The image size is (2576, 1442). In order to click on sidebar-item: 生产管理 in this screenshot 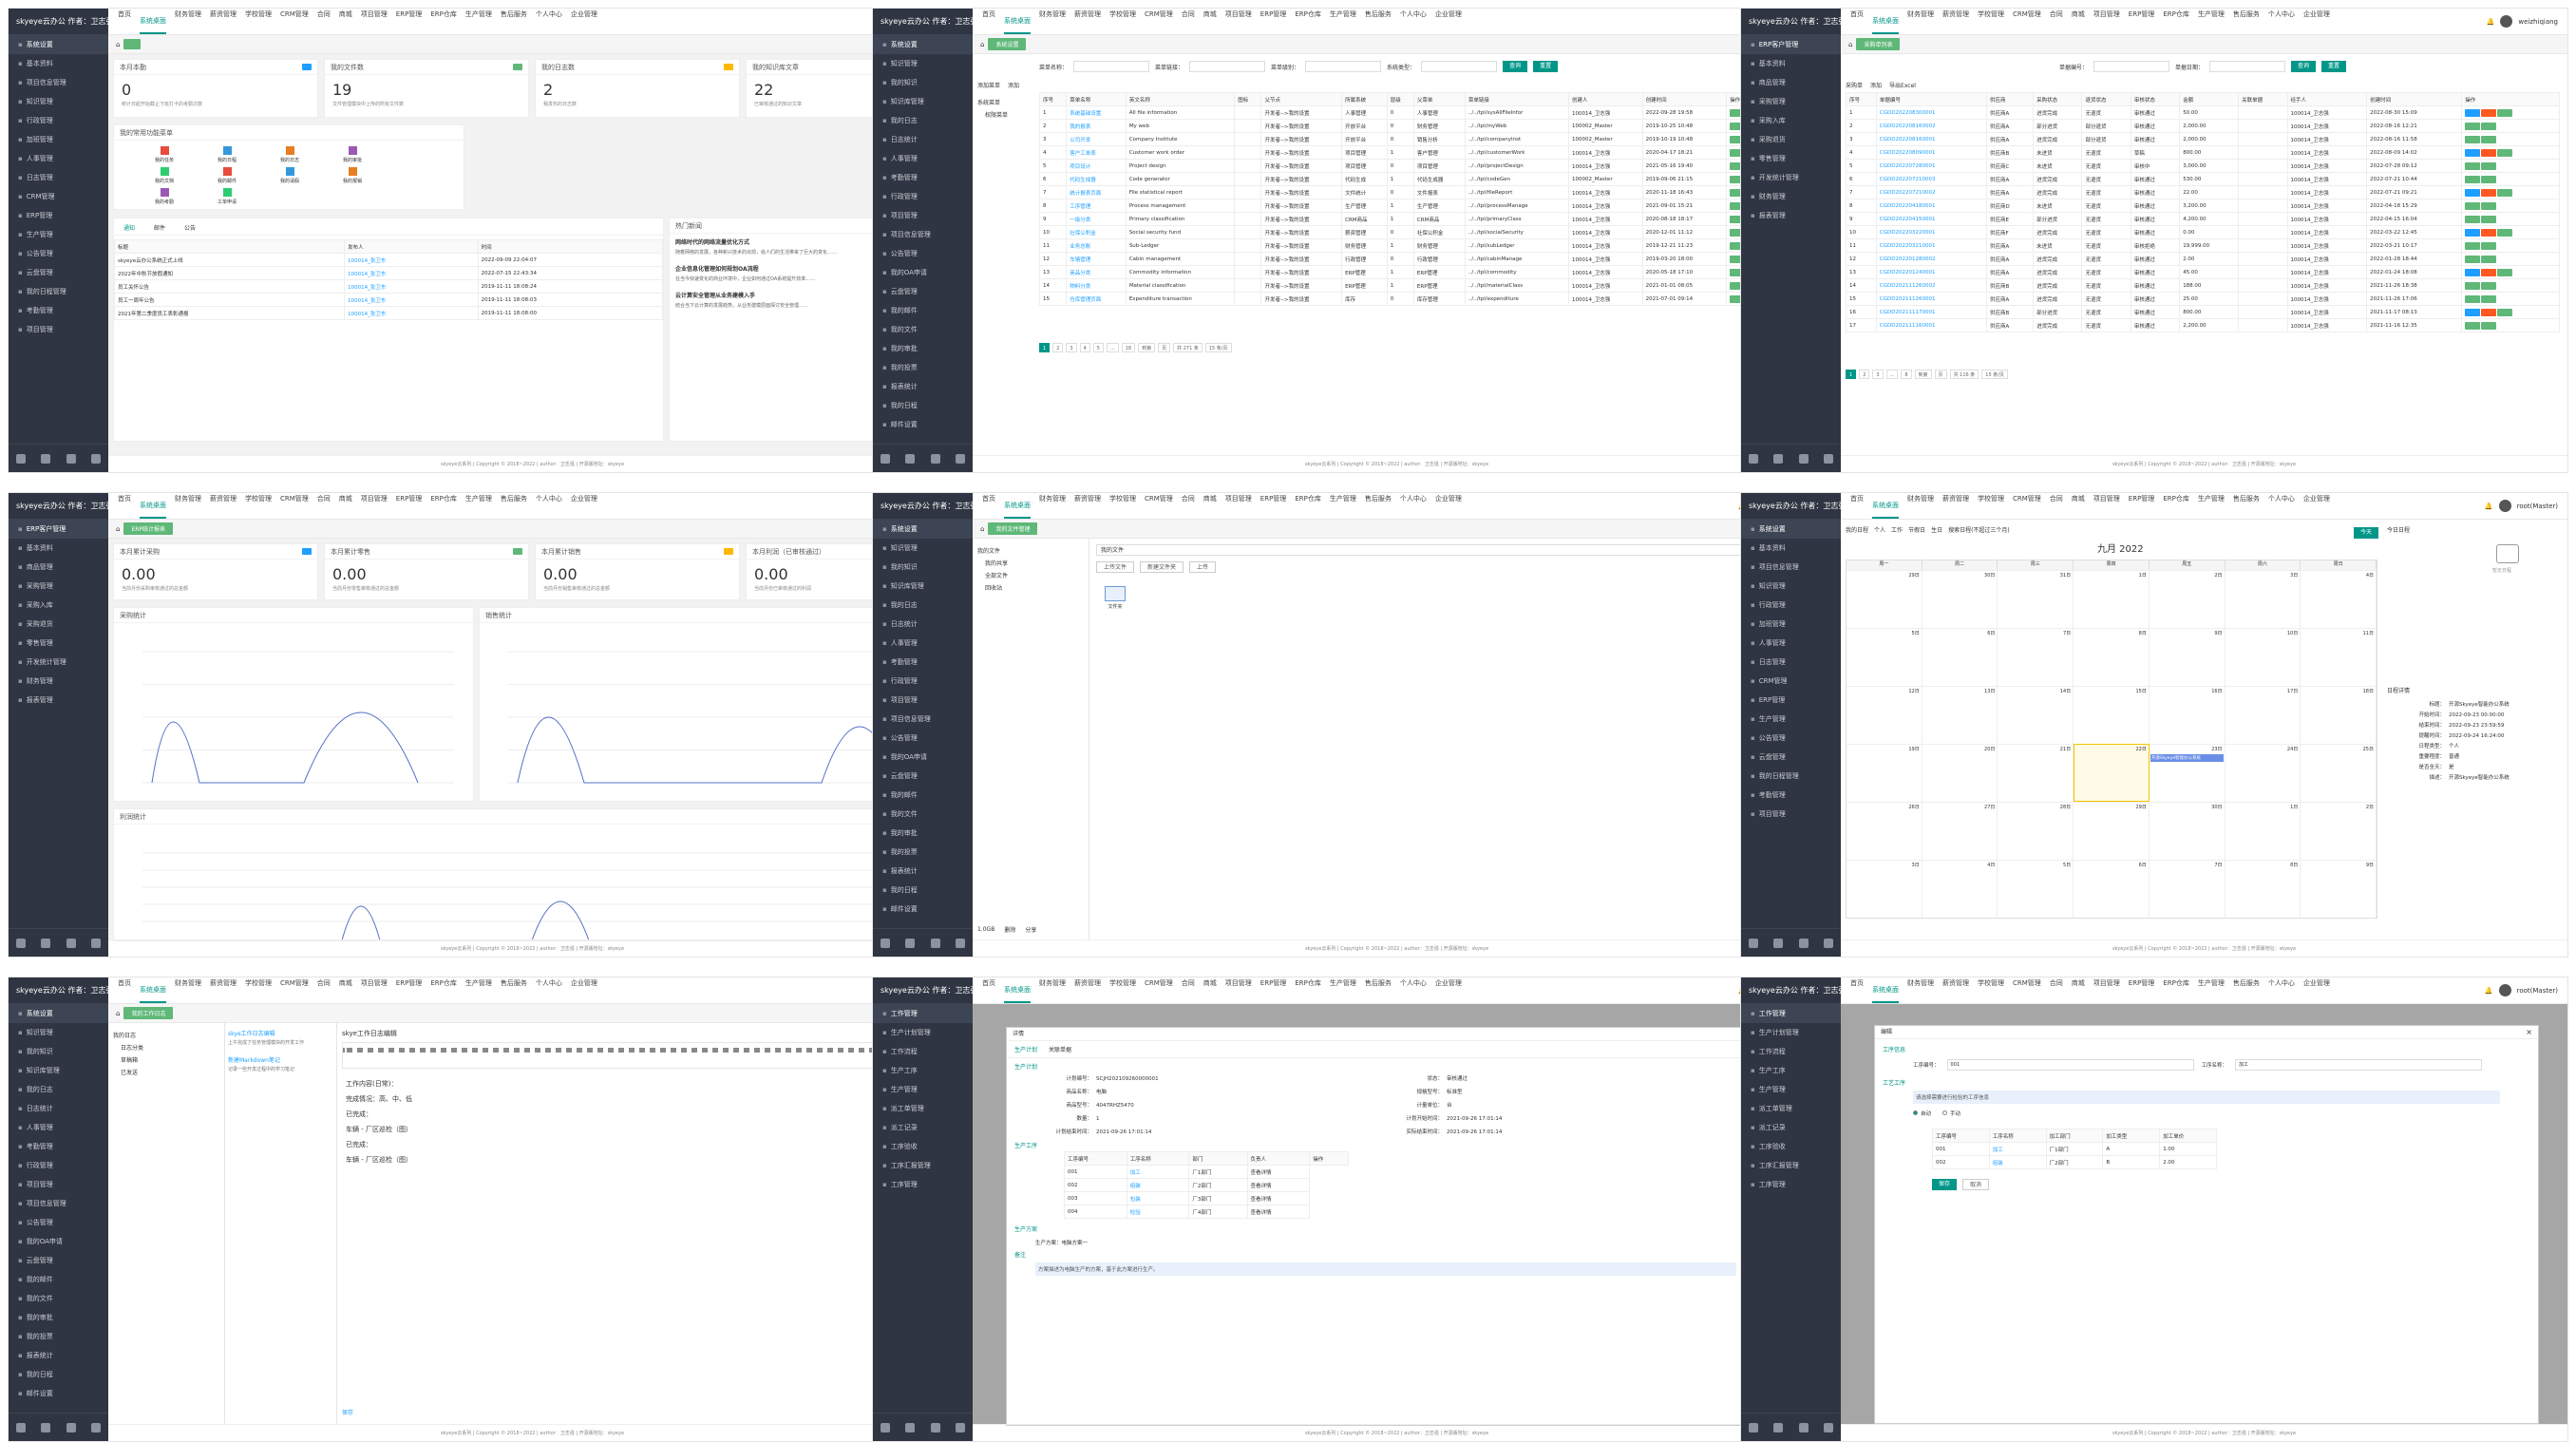, I will do `click(58, 235)`.